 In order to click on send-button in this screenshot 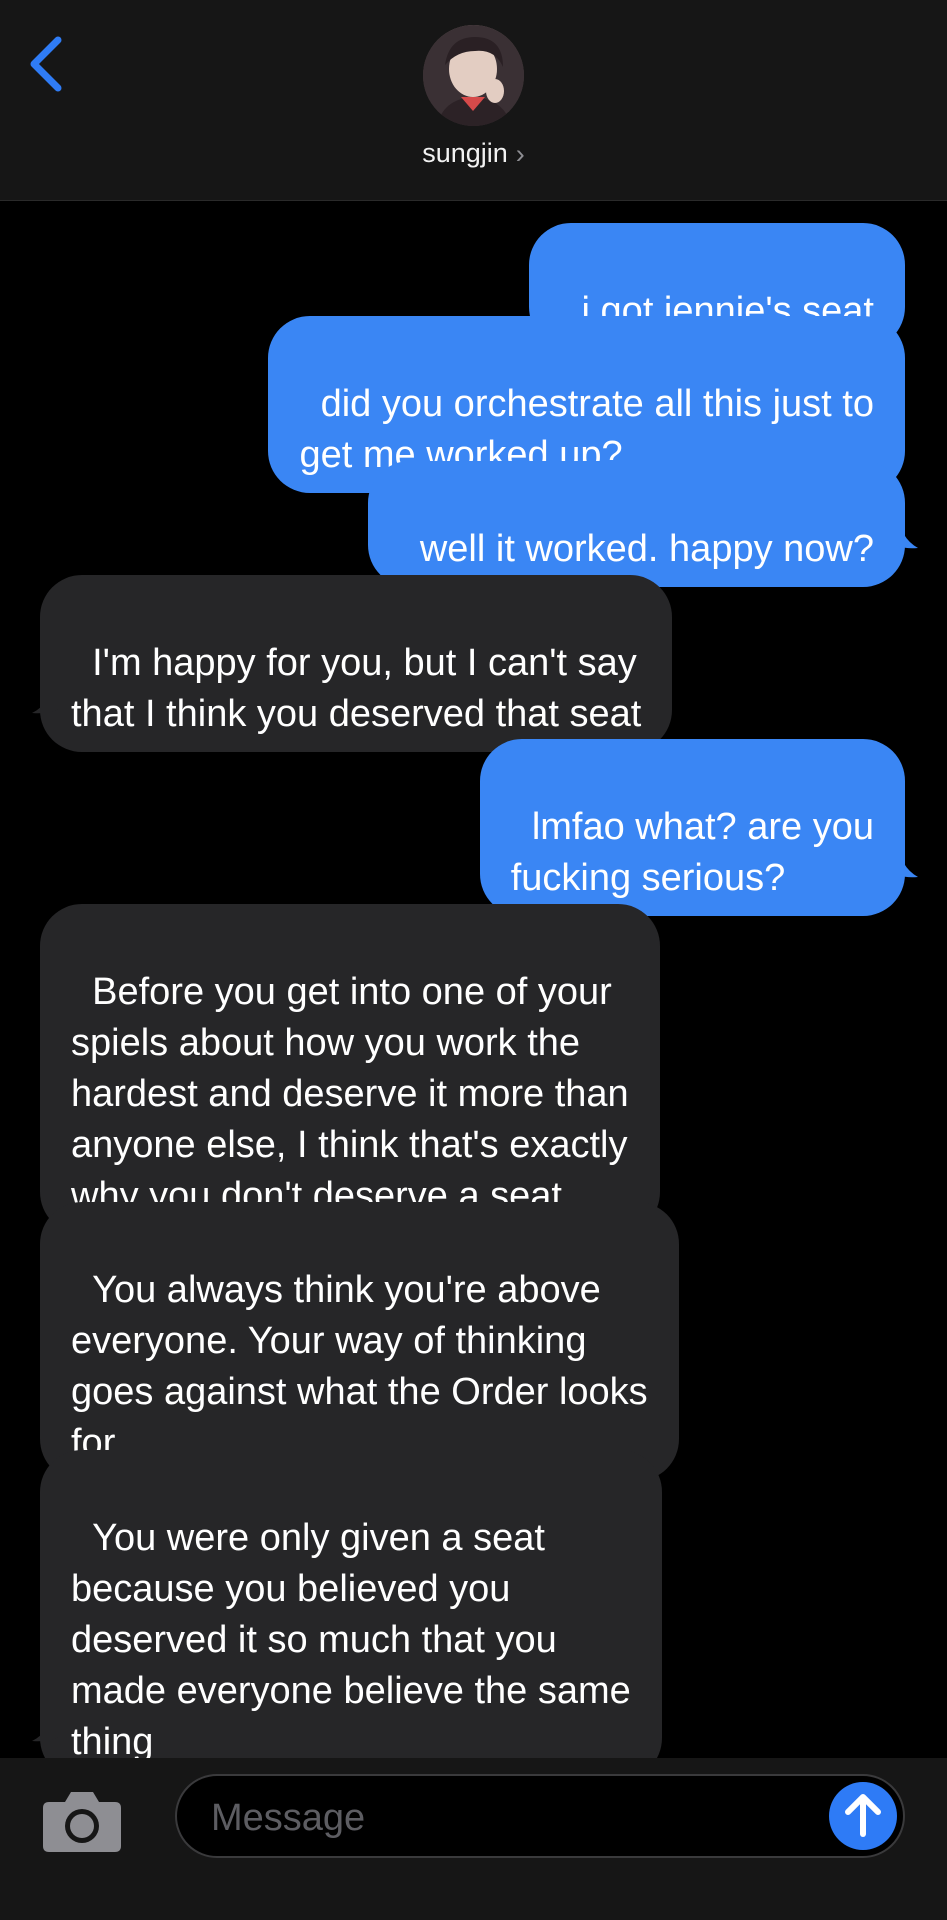, I will do `click(863, 1816)`.